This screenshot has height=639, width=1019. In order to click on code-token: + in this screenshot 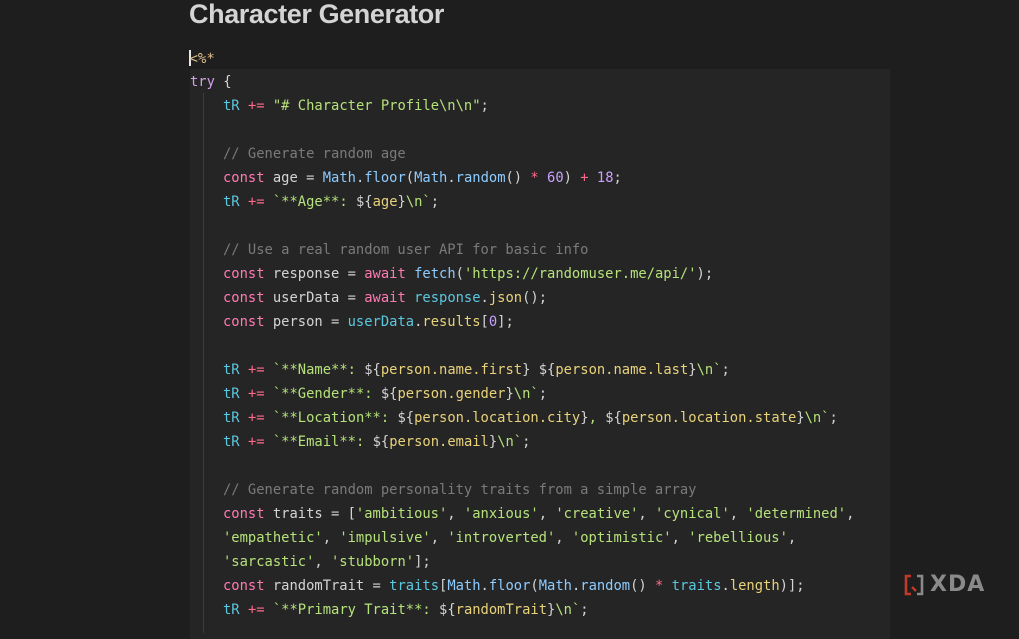, I will do `click(584, 178)`.